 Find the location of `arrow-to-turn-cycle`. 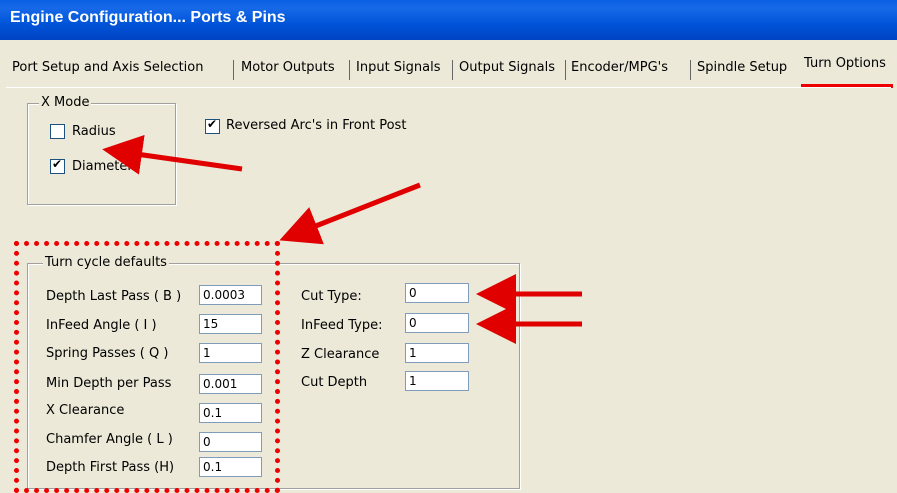

arrow-to-turn-cycle is located at coordinates (350, 213).